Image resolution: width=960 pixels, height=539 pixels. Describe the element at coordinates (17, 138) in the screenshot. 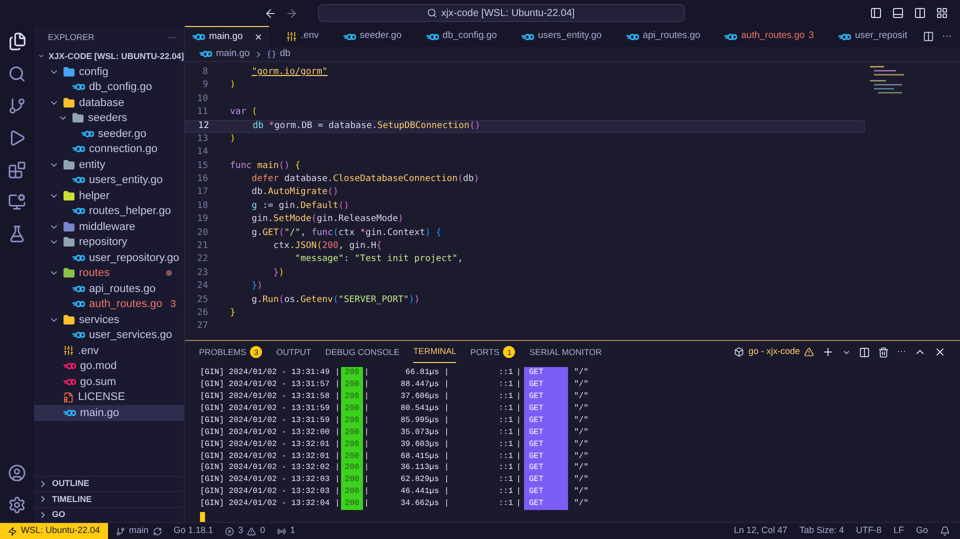

I see `run-debug-icon` at that location.